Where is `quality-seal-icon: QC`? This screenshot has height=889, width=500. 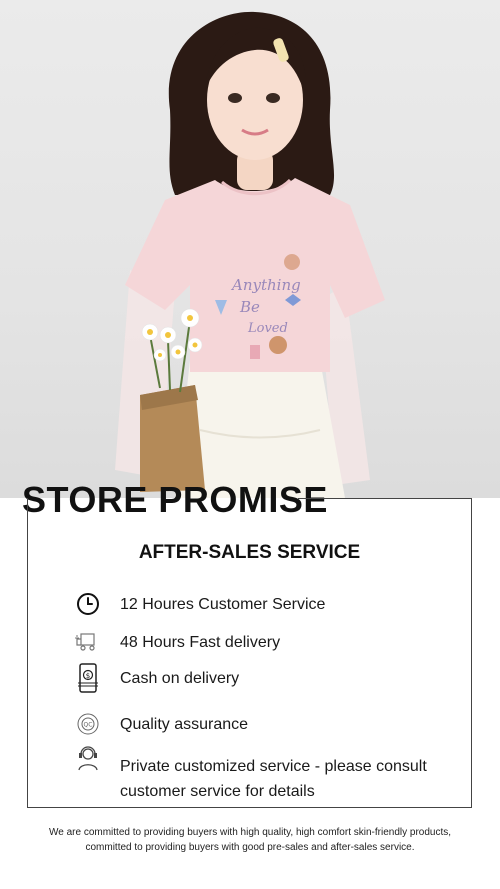 quality-seal-icon: QC is located at coordinates (88, 724).